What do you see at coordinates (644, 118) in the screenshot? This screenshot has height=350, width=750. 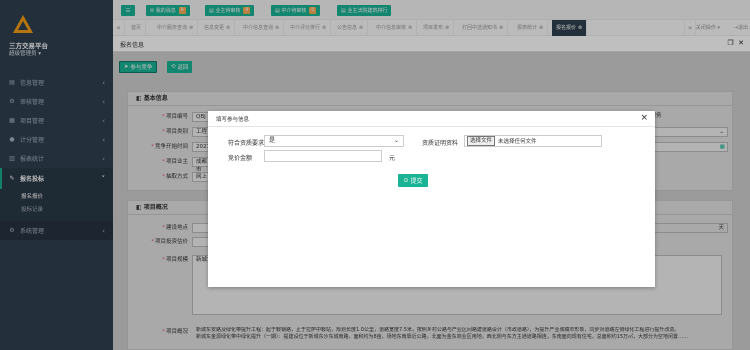 I see `dialog-close-button: ×` at bounding box center [644, 118].